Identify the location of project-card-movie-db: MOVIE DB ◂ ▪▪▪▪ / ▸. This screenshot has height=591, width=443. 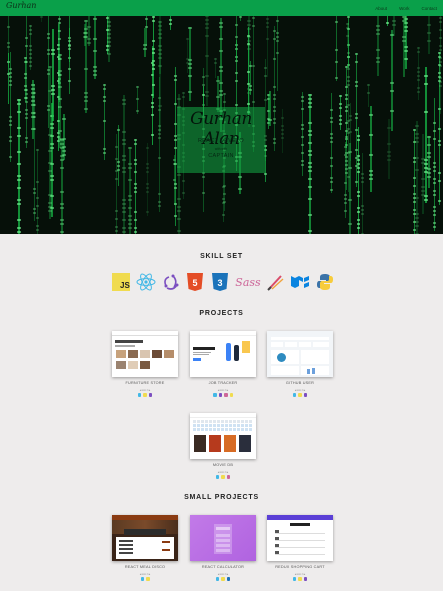
(223, 446).